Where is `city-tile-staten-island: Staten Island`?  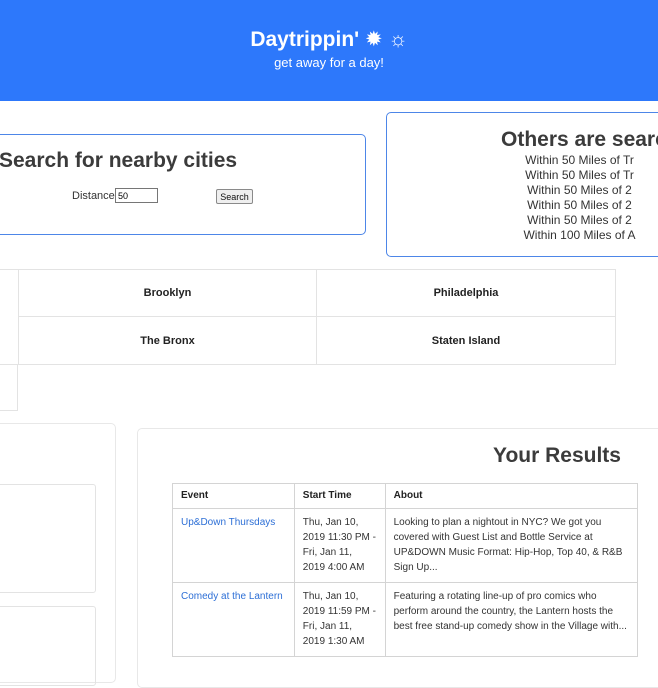
city-tile-staten-island: Staten Island is located at coordinates (465, 340).